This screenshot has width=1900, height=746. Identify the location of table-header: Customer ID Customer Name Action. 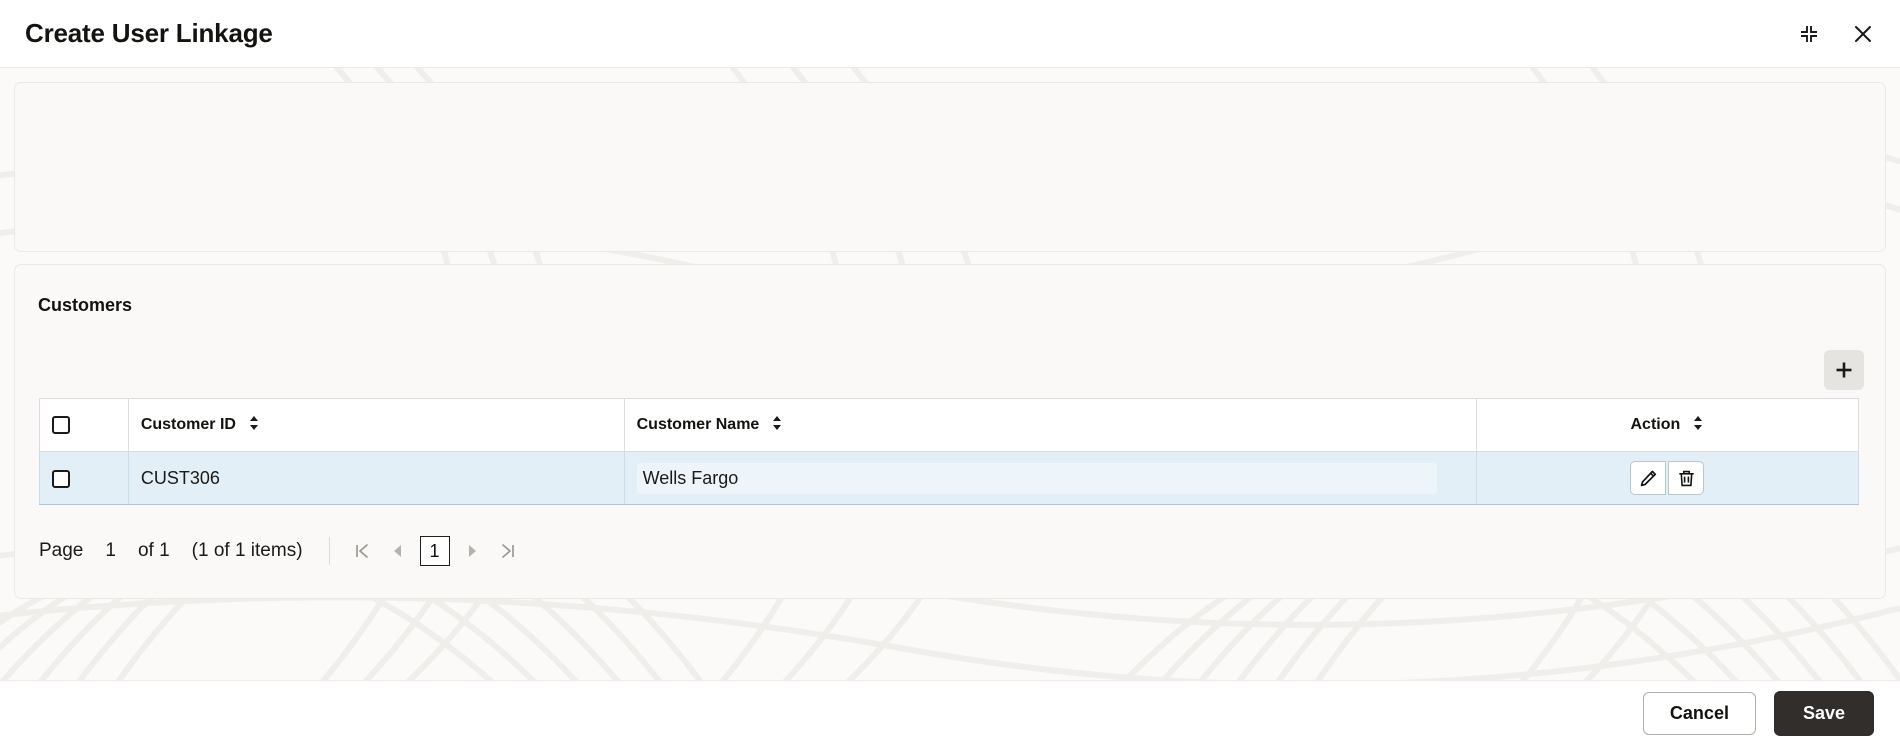
(949, 425).